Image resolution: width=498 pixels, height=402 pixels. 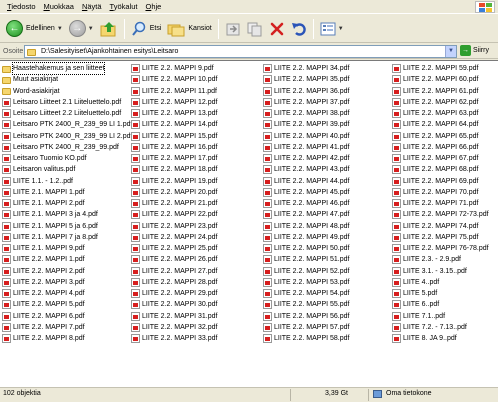 I want to click on file-item: LIITE 2.2. MAPPI 34.pdf, so click(x=306, y=68).